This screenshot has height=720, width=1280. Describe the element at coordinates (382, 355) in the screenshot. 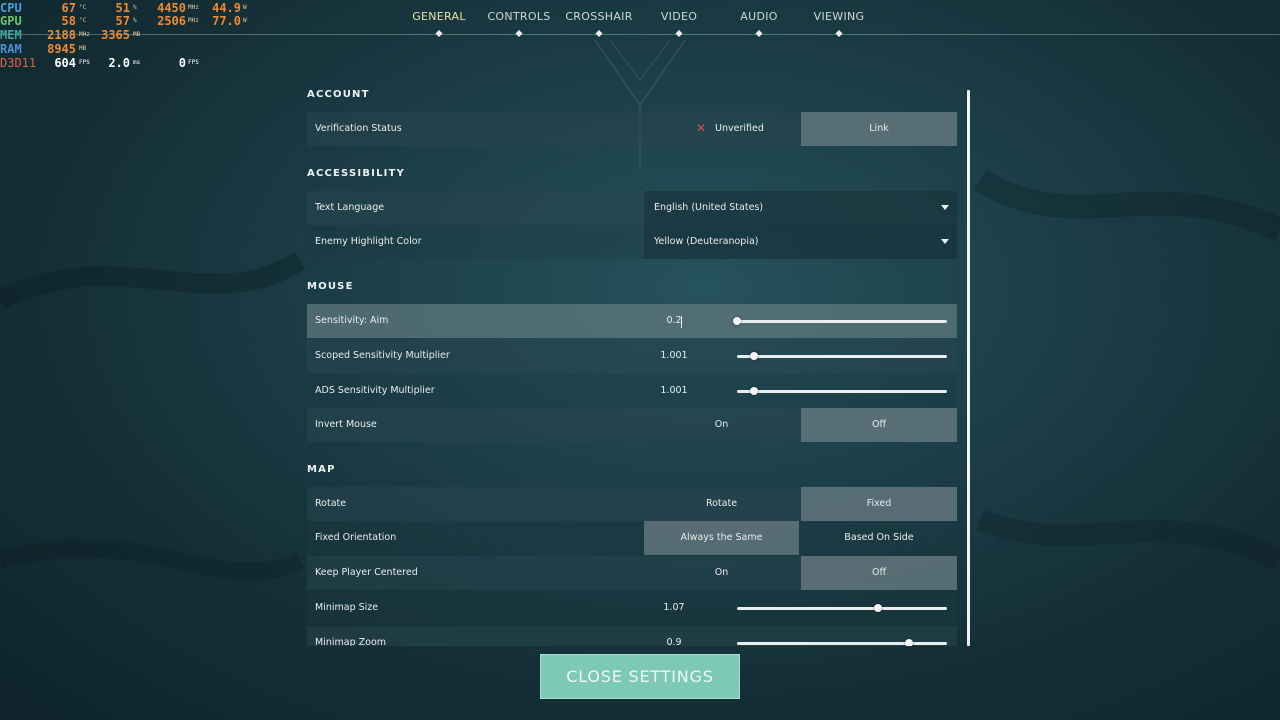

I see `setting-label: Scoped Sensitivity Multiplier` at that location.